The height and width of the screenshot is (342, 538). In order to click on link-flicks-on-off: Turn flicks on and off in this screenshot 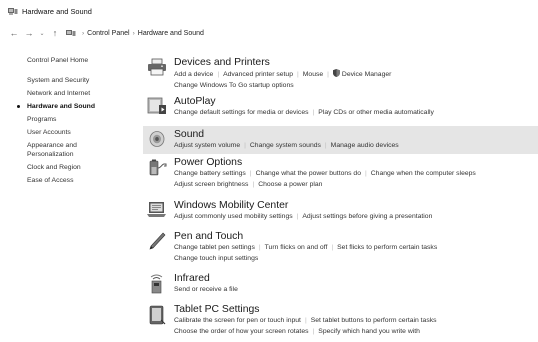, I will do `click(296, 247)`.